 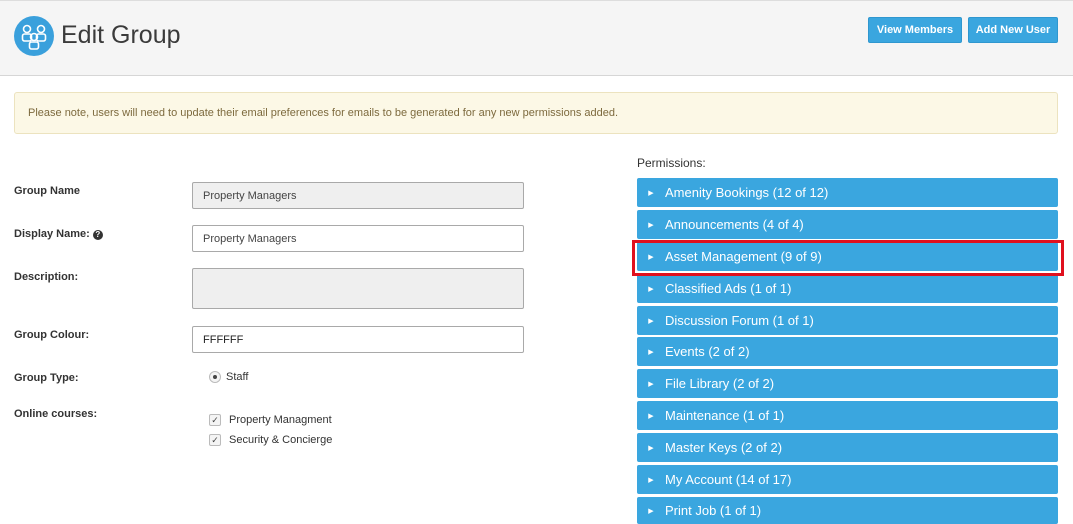 What do you see at coordinates (358, 288) in the screenshot?
I see `description-field` at bounding box center [358, 288].